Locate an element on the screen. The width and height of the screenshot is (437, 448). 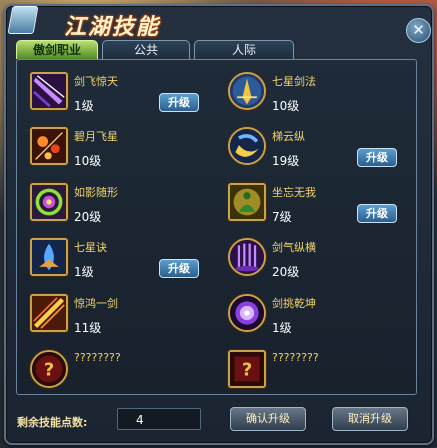
skill-name: 如影随形 is located at coordinates (96, 192).